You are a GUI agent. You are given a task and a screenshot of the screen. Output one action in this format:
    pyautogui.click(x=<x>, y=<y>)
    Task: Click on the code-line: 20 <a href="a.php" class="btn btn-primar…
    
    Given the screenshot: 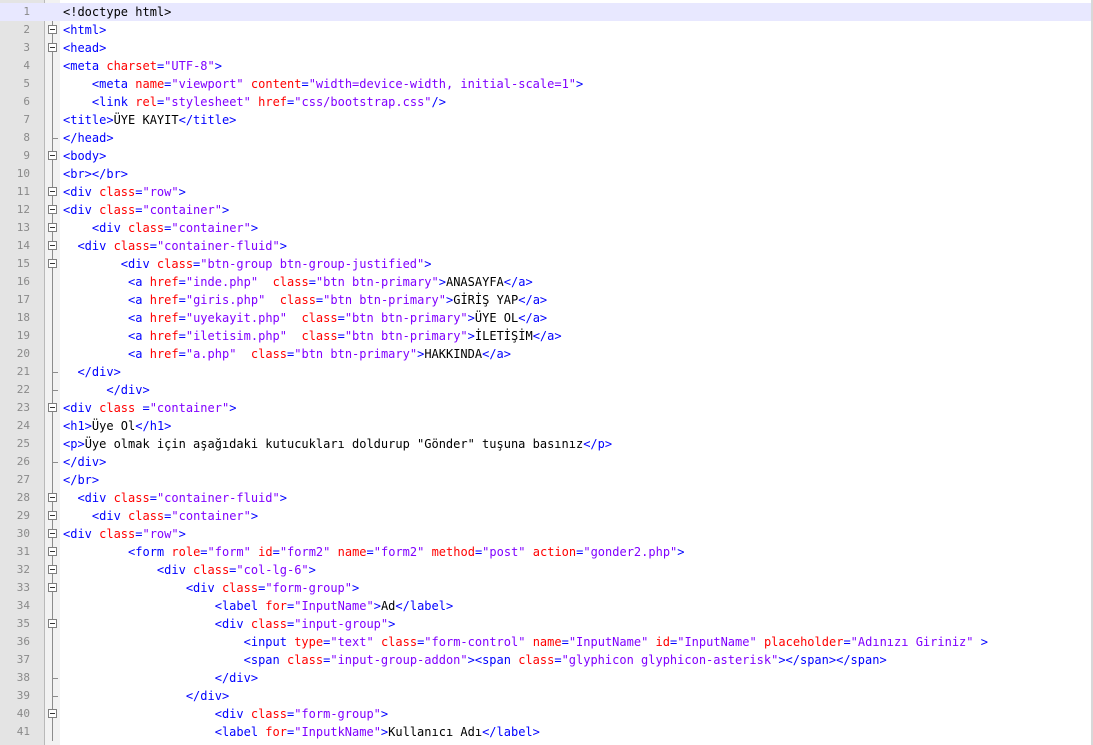 What is the action you would take?
    pyautogui.click(x=546, y=354)
    